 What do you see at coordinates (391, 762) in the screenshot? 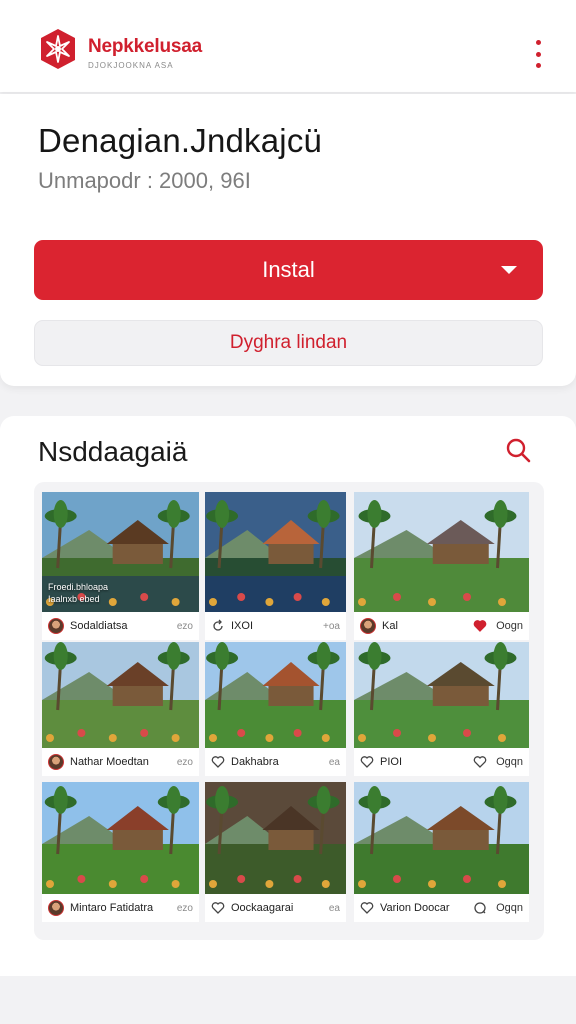
I see `tile-title: PIOI` at bounding box center [391, 762].